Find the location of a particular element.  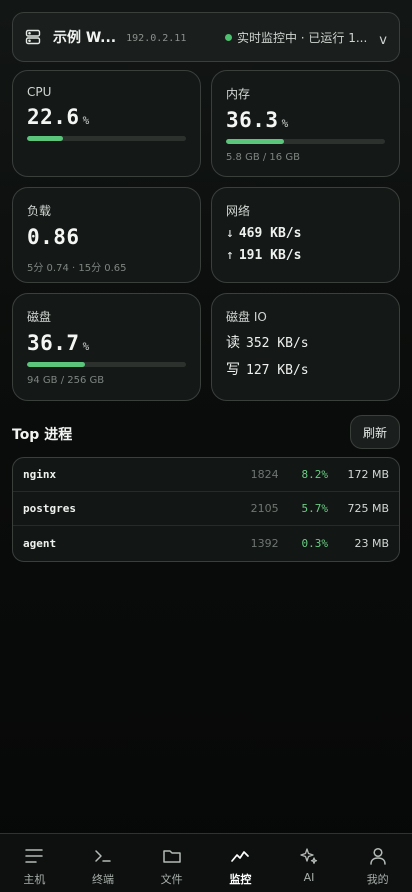

cpu-progress-bar is located at coordinates (106, 138).